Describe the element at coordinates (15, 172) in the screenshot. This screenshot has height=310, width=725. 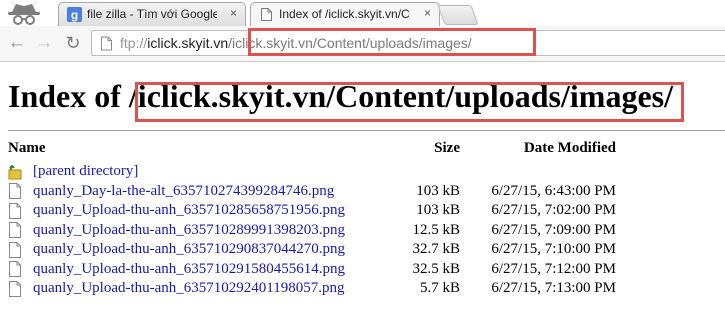
I see `parent-folder-icon` at that location.